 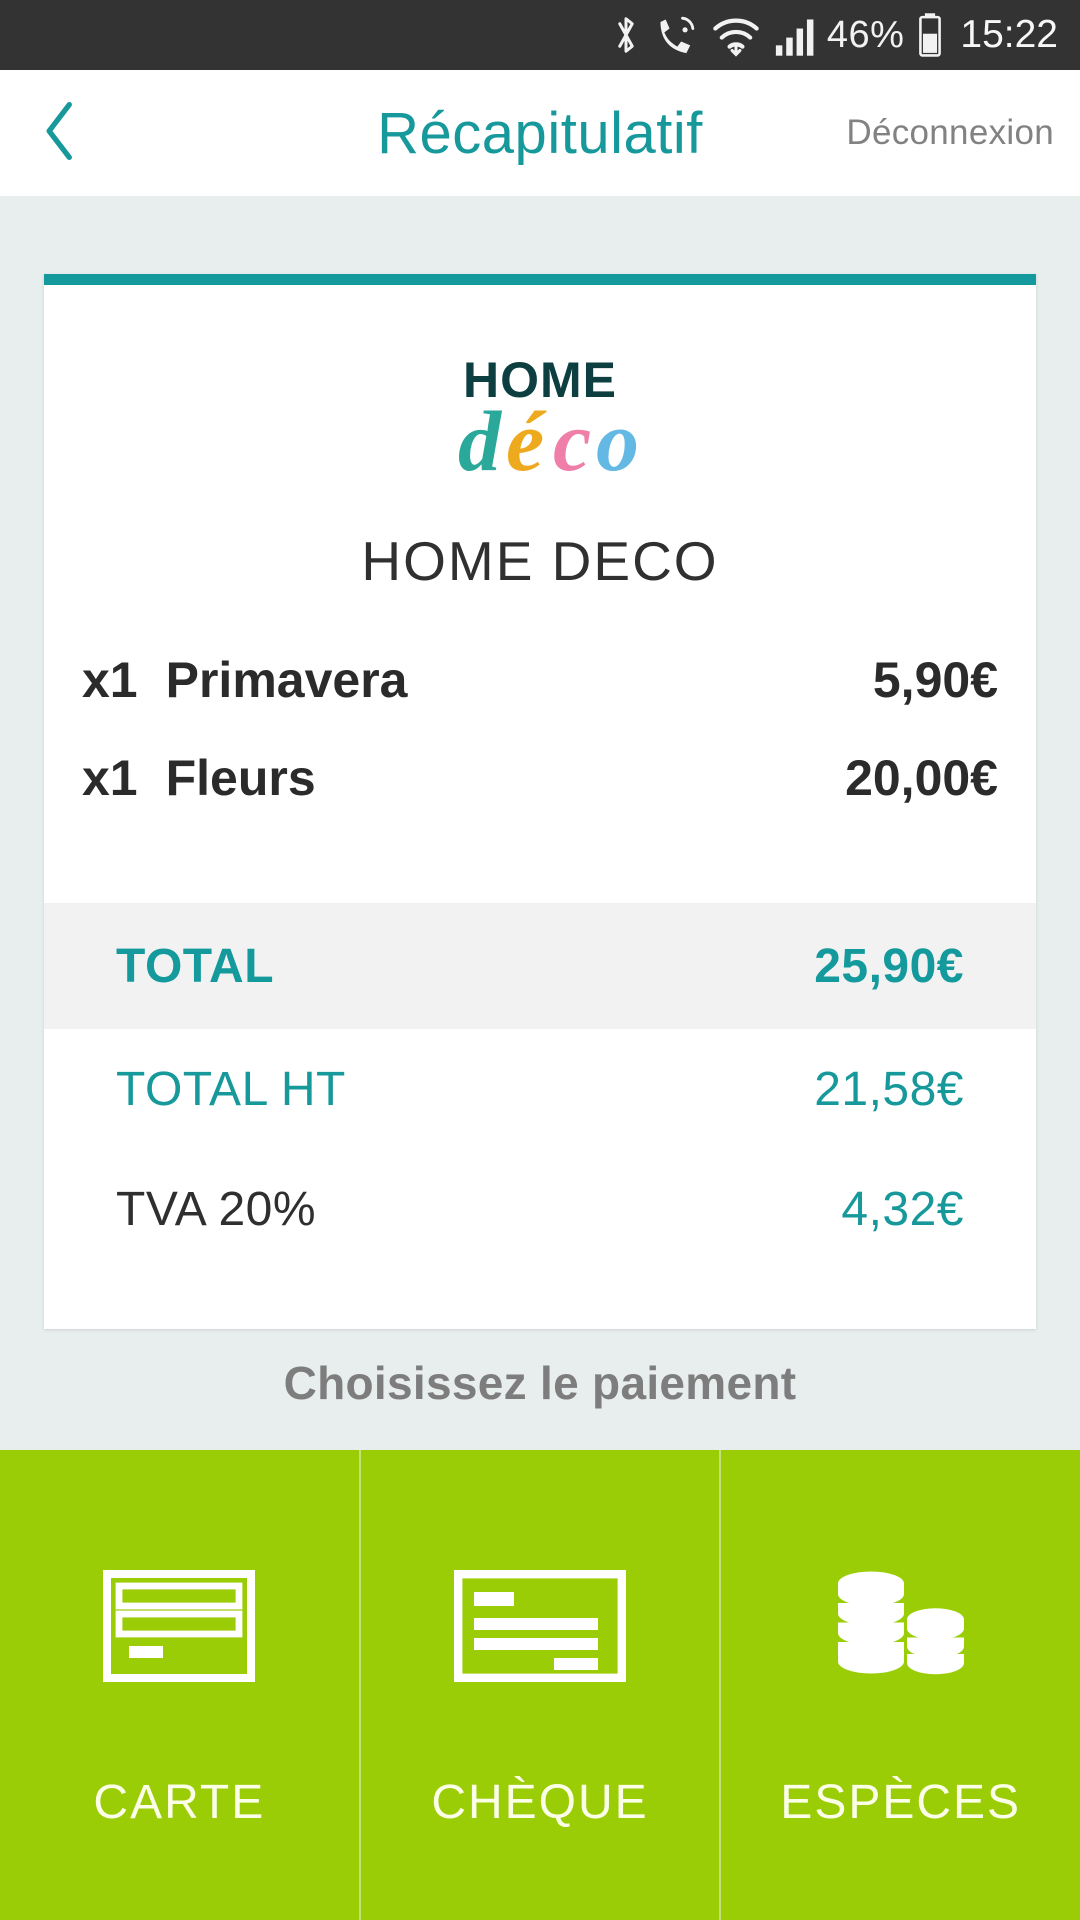 What do you see at coordinates (889, 966) in the screenshot?
I see `total-value: 25,90€` at bounding box center [889, 966].